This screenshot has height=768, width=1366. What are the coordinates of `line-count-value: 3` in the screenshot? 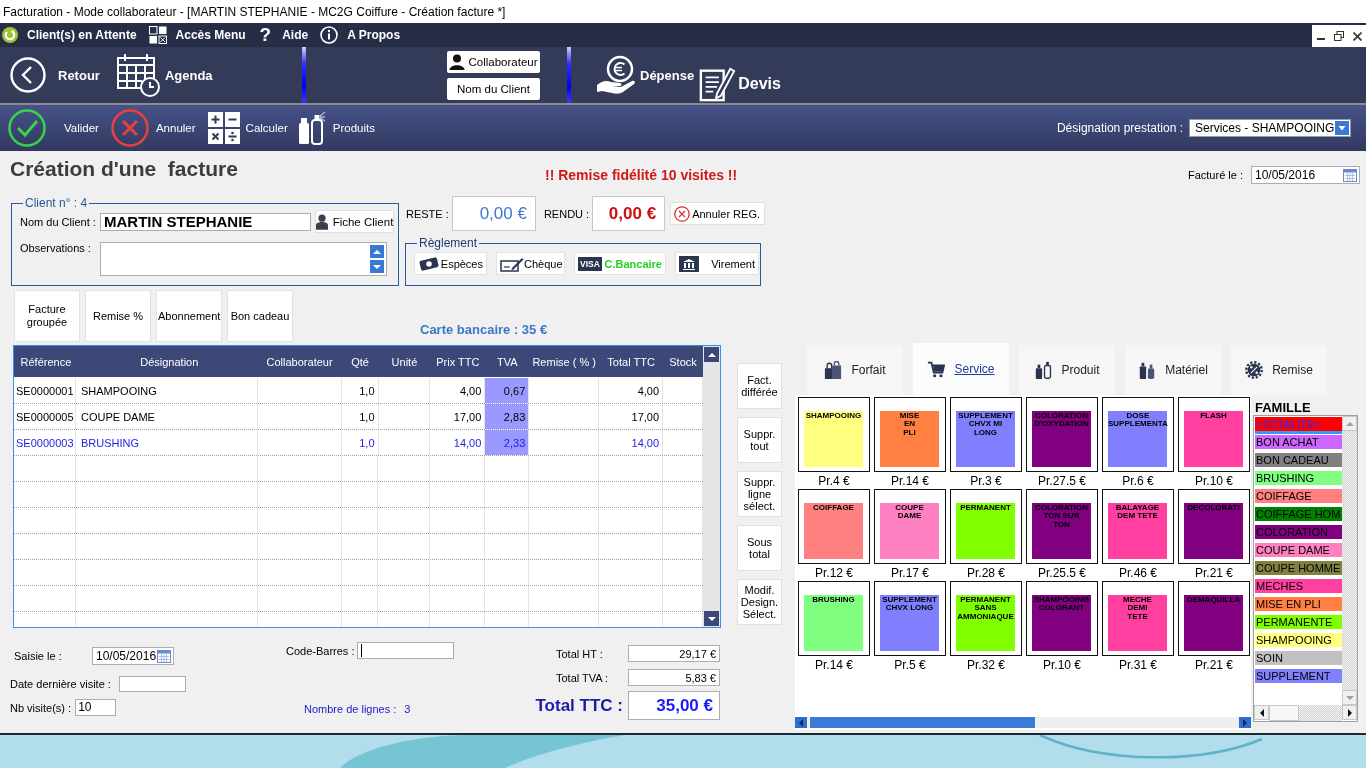 It's located at (407, 709).